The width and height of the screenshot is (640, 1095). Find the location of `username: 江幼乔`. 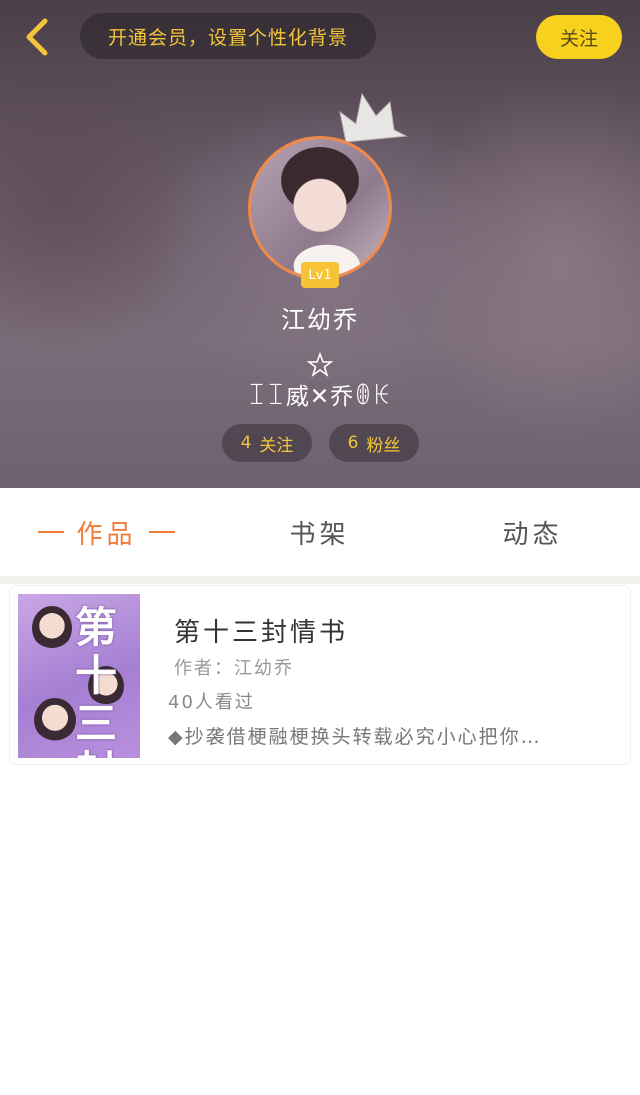

username: 江幼乔 is located at coordinates (320, 320).